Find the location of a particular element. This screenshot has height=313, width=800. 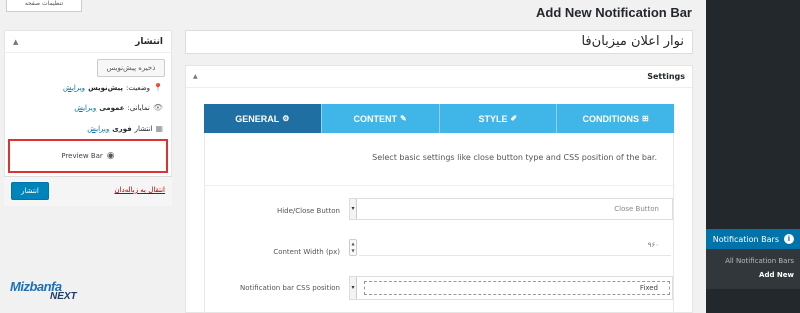

tab-label: CONTENT is located at coordinates (375, 118).